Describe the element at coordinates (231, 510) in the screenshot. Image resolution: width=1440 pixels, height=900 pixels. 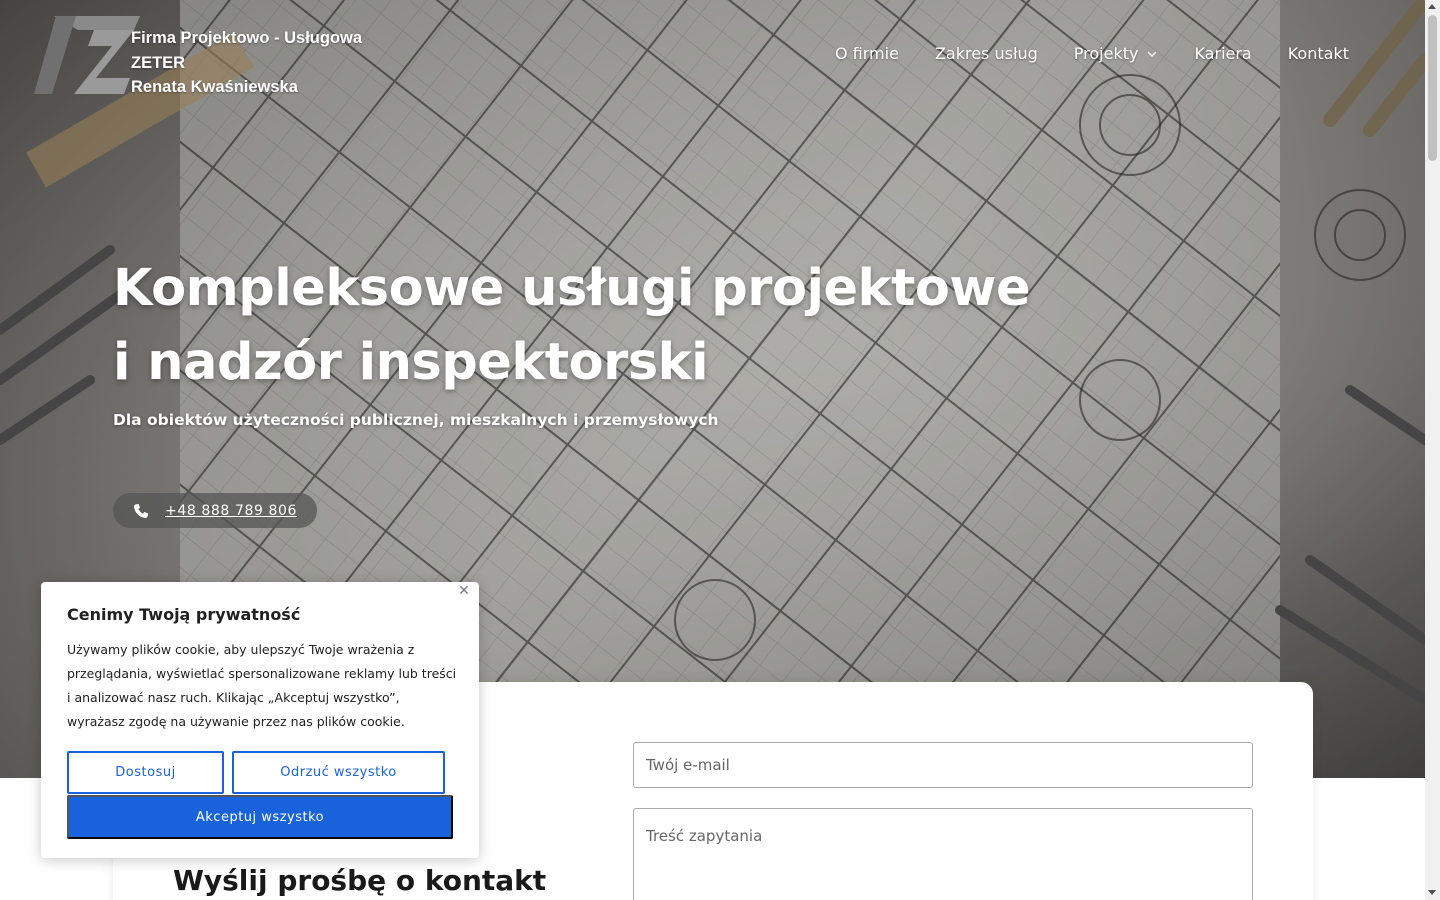
I see `phone-number: +48 888 789 806` at that location.